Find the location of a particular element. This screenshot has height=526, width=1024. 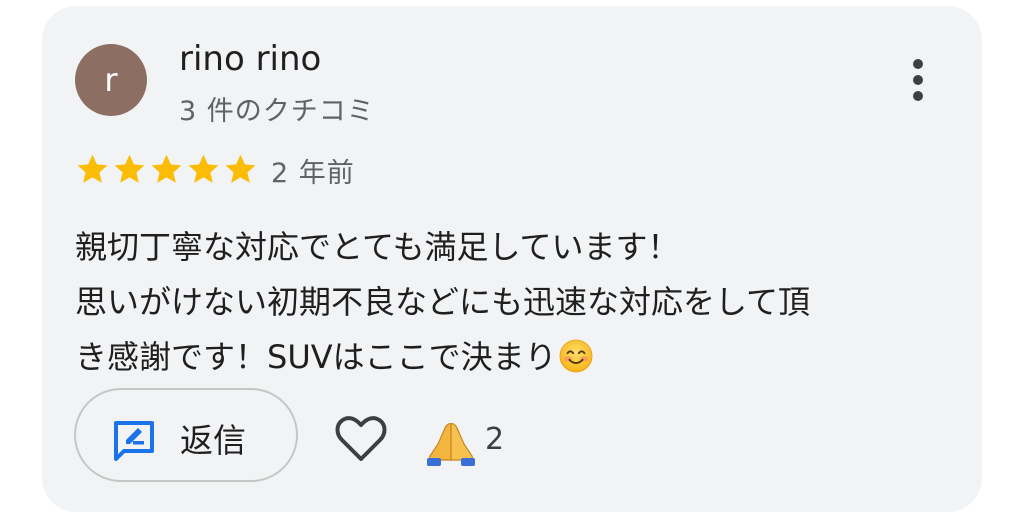

avatar: r is located at coordinates (111, 80).